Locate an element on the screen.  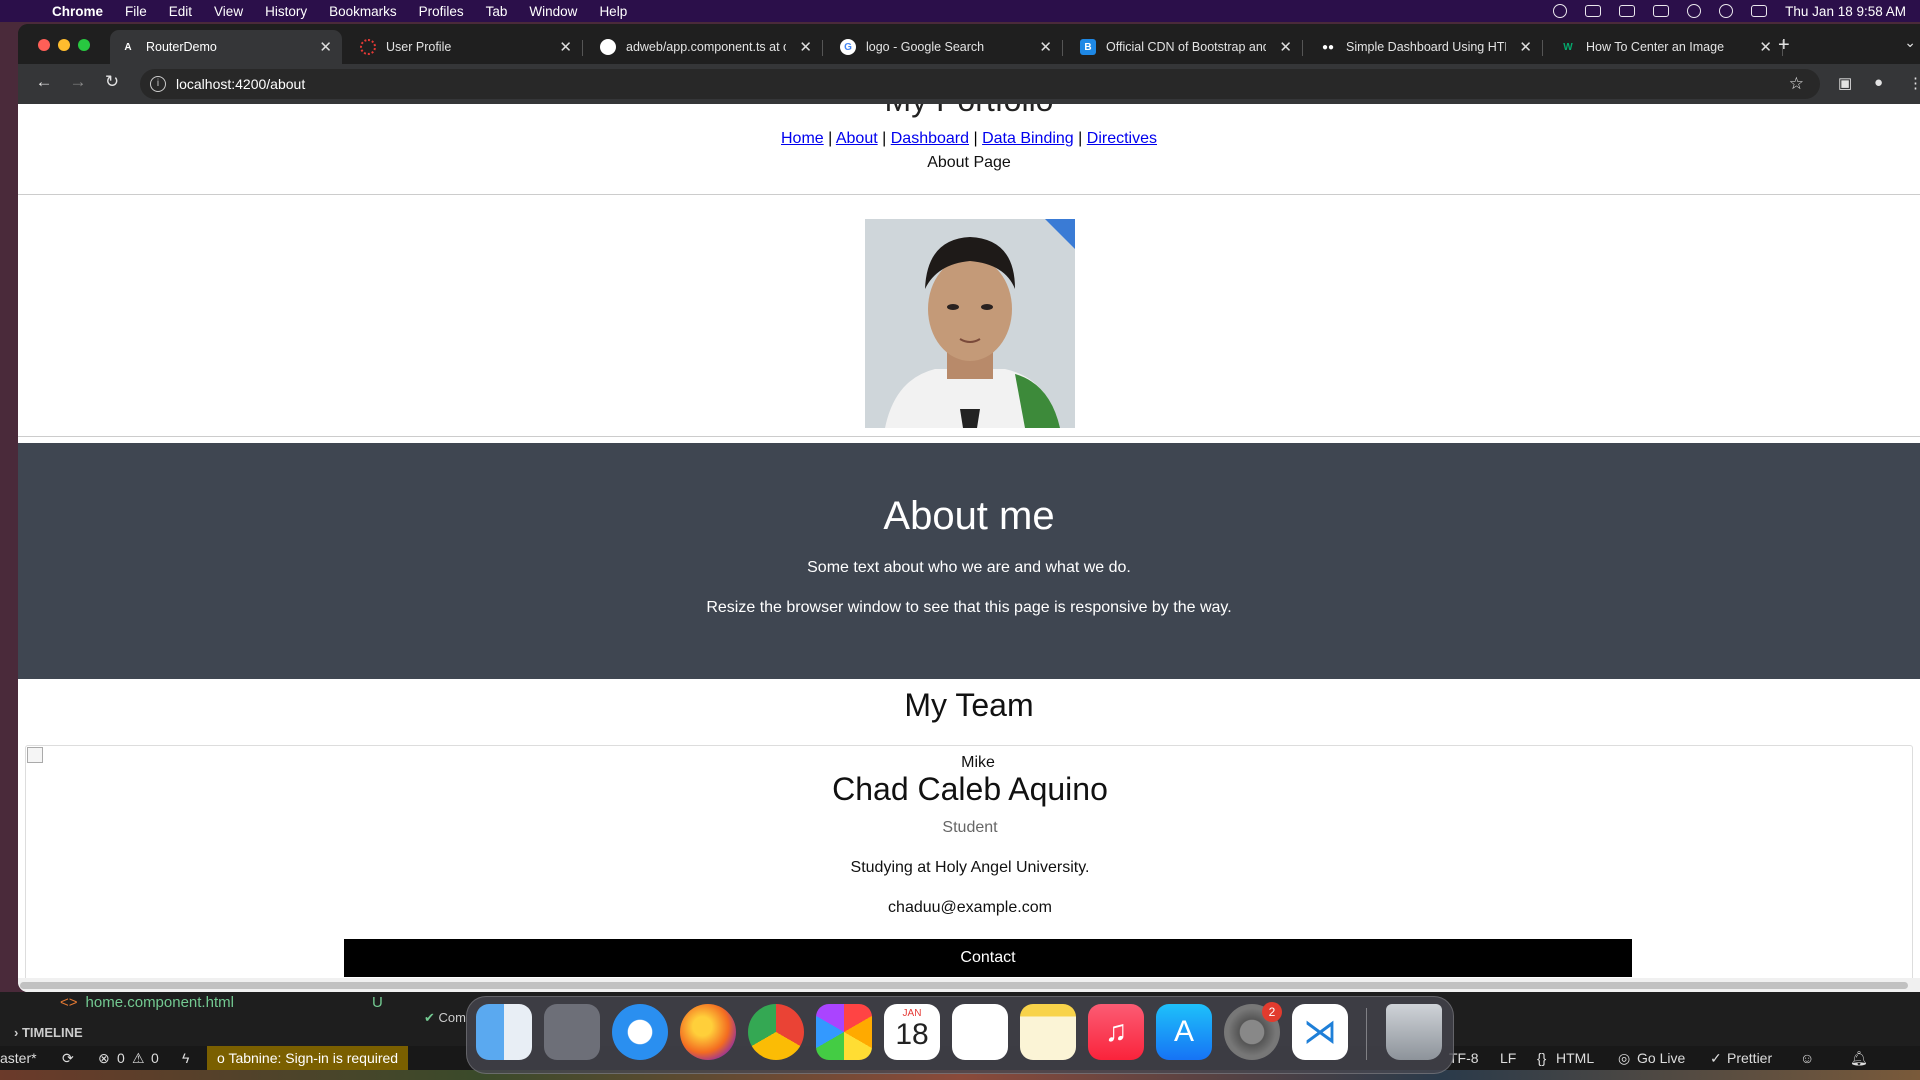
bookmark-star-icon: ☆ is located at coordinates (1796, 84).